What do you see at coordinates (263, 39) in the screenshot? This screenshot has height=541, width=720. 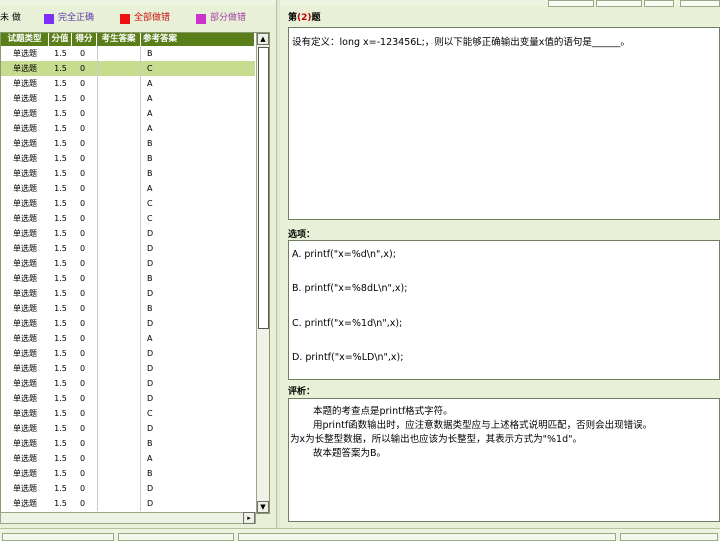 I see `scroll-up-button: ▲` at bounding box center [263, 39].